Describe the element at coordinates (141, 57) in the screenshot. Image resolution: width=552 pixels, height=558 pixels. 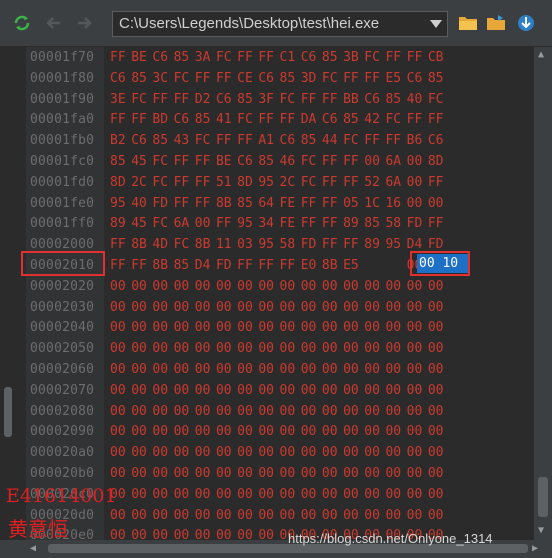
I see `hex-byte: BE` at that location.